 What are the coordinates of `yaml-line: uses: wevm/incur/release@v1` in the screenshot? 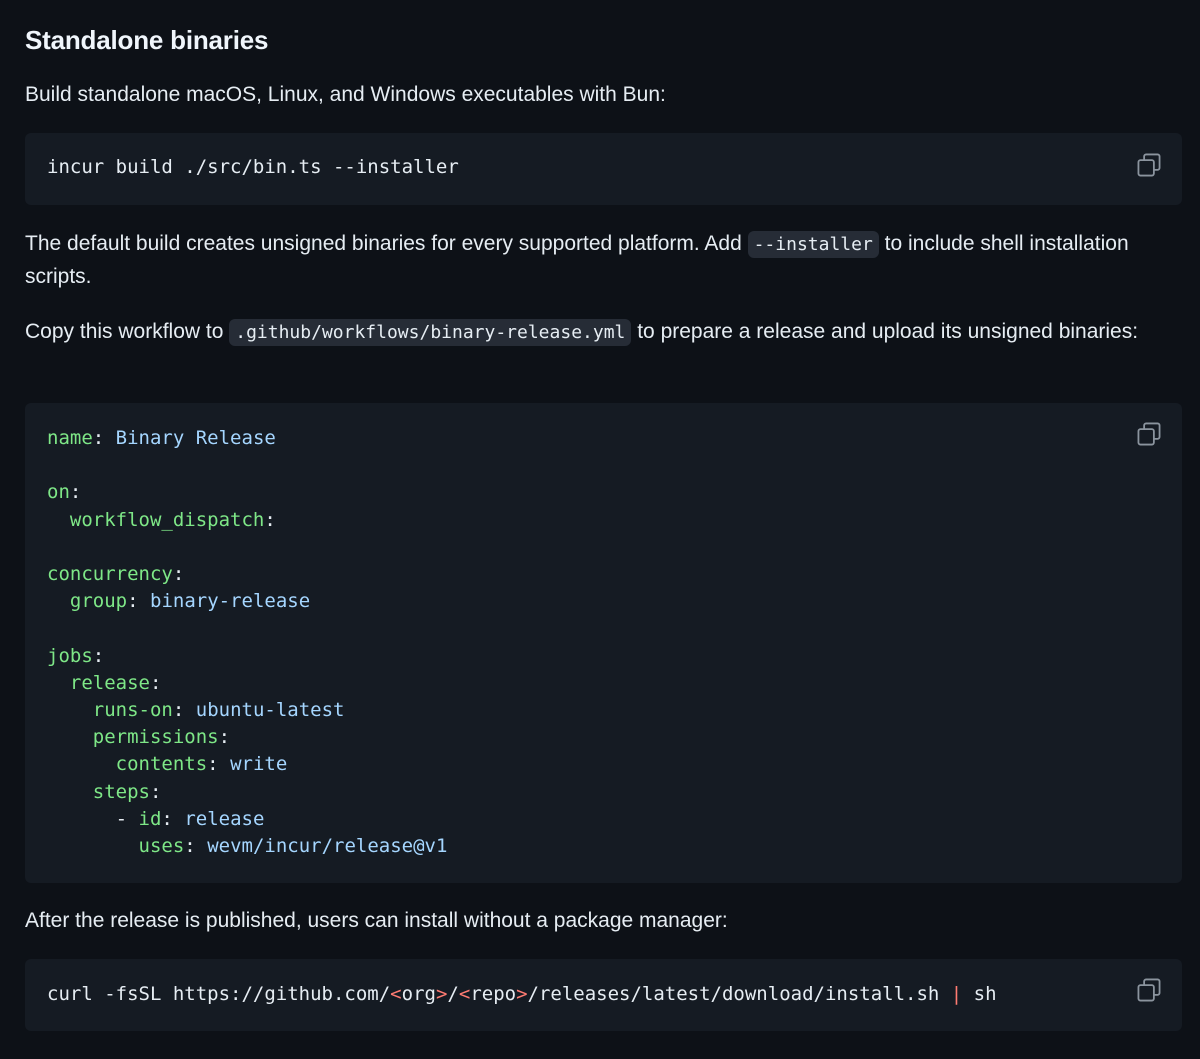 It's located at (293, 846).